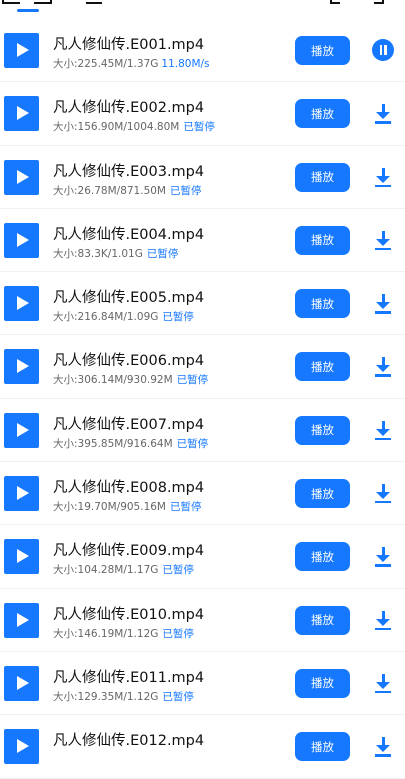 This screenshot has width=405, height=779. I want to click on size-text: 大小:216.84M/1.09G, so click(106, 317).